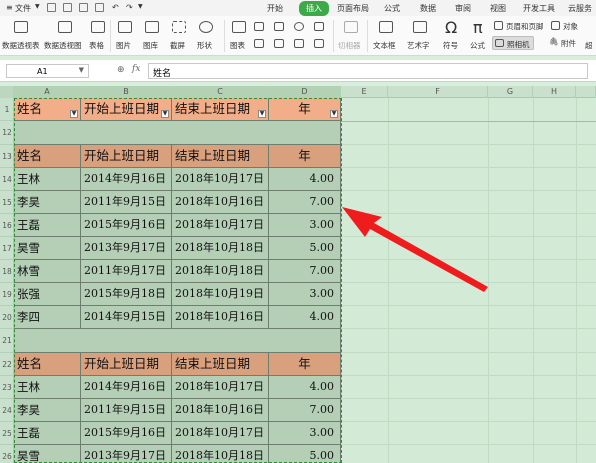 The width and height of the screenshot is (596, 463). I want to click on shape-icon, so click(206, 27).